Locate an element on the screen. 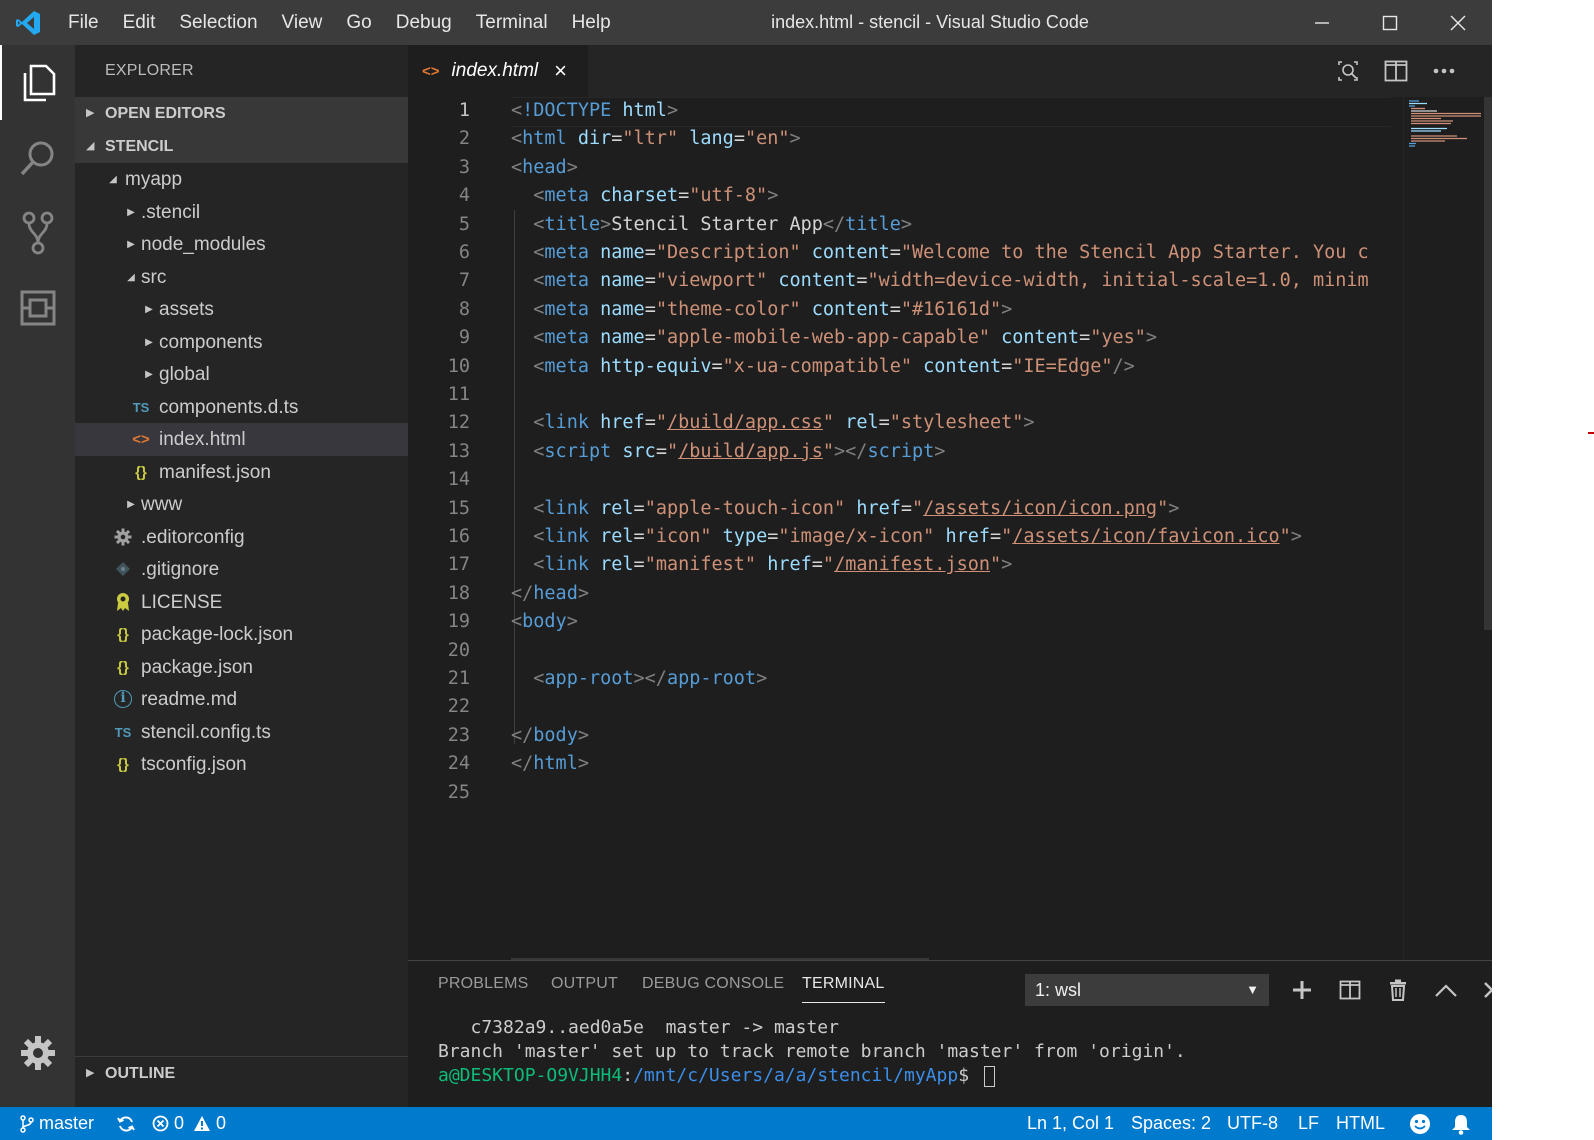  extensions-icon is located at coordinates (37, 307).